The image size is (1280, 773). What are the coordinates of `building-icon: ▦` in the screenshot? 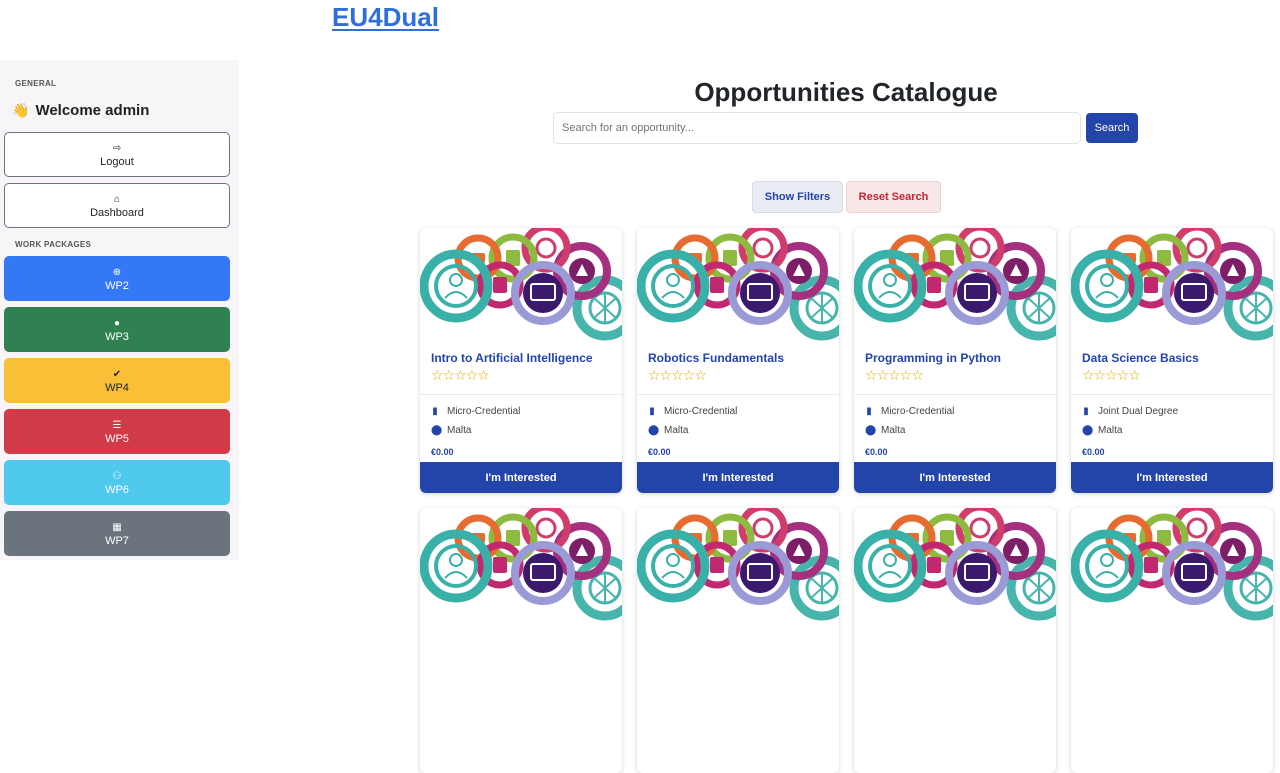 It's located at (117, 527).